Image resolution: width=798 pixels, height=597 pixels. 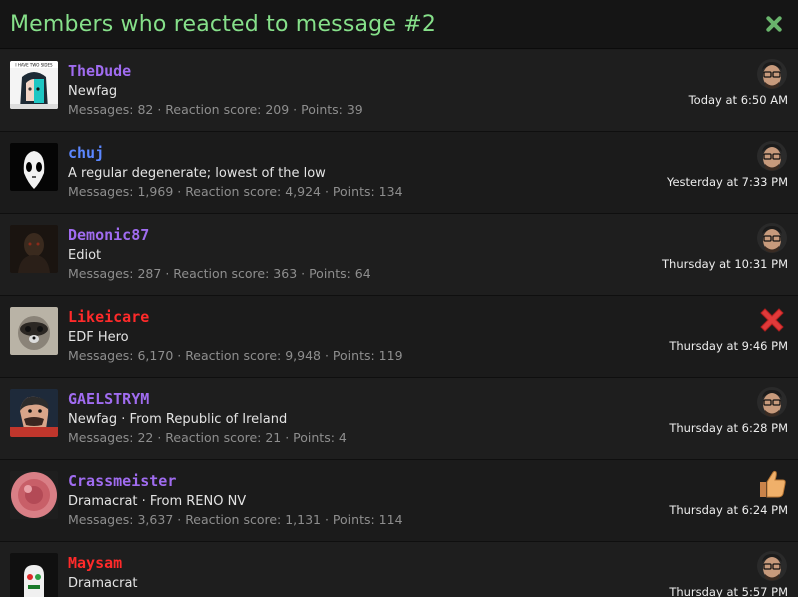 I want to click on x-reaction-icon, so click(x=772, y=320).